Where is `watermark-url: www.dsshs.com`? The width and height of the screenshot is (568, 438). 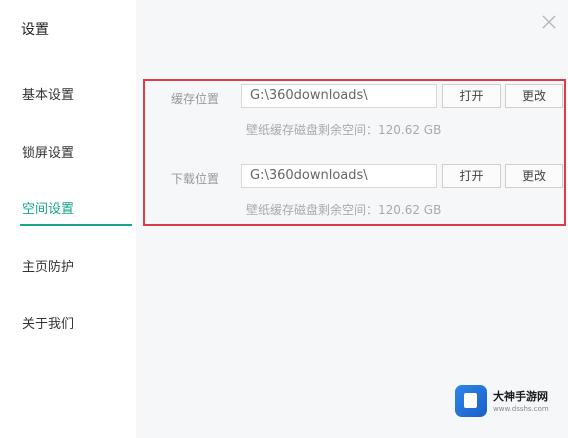 watermark-url: www.dsshs.com is located at coordinates (521, 409).